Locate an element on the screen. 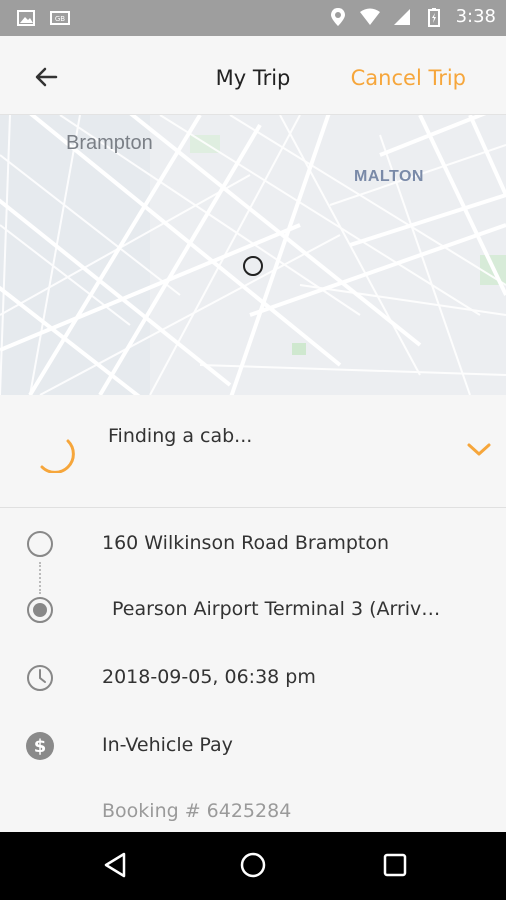 The image size is (506, 900). map-label-malton: MALTON is located at coordinates (389, 176).